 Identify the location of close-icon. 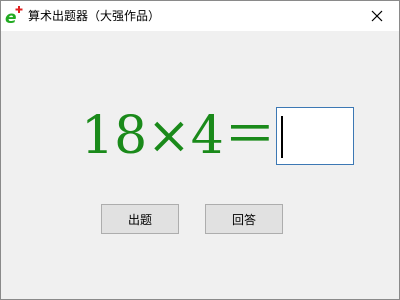
(377, 16).